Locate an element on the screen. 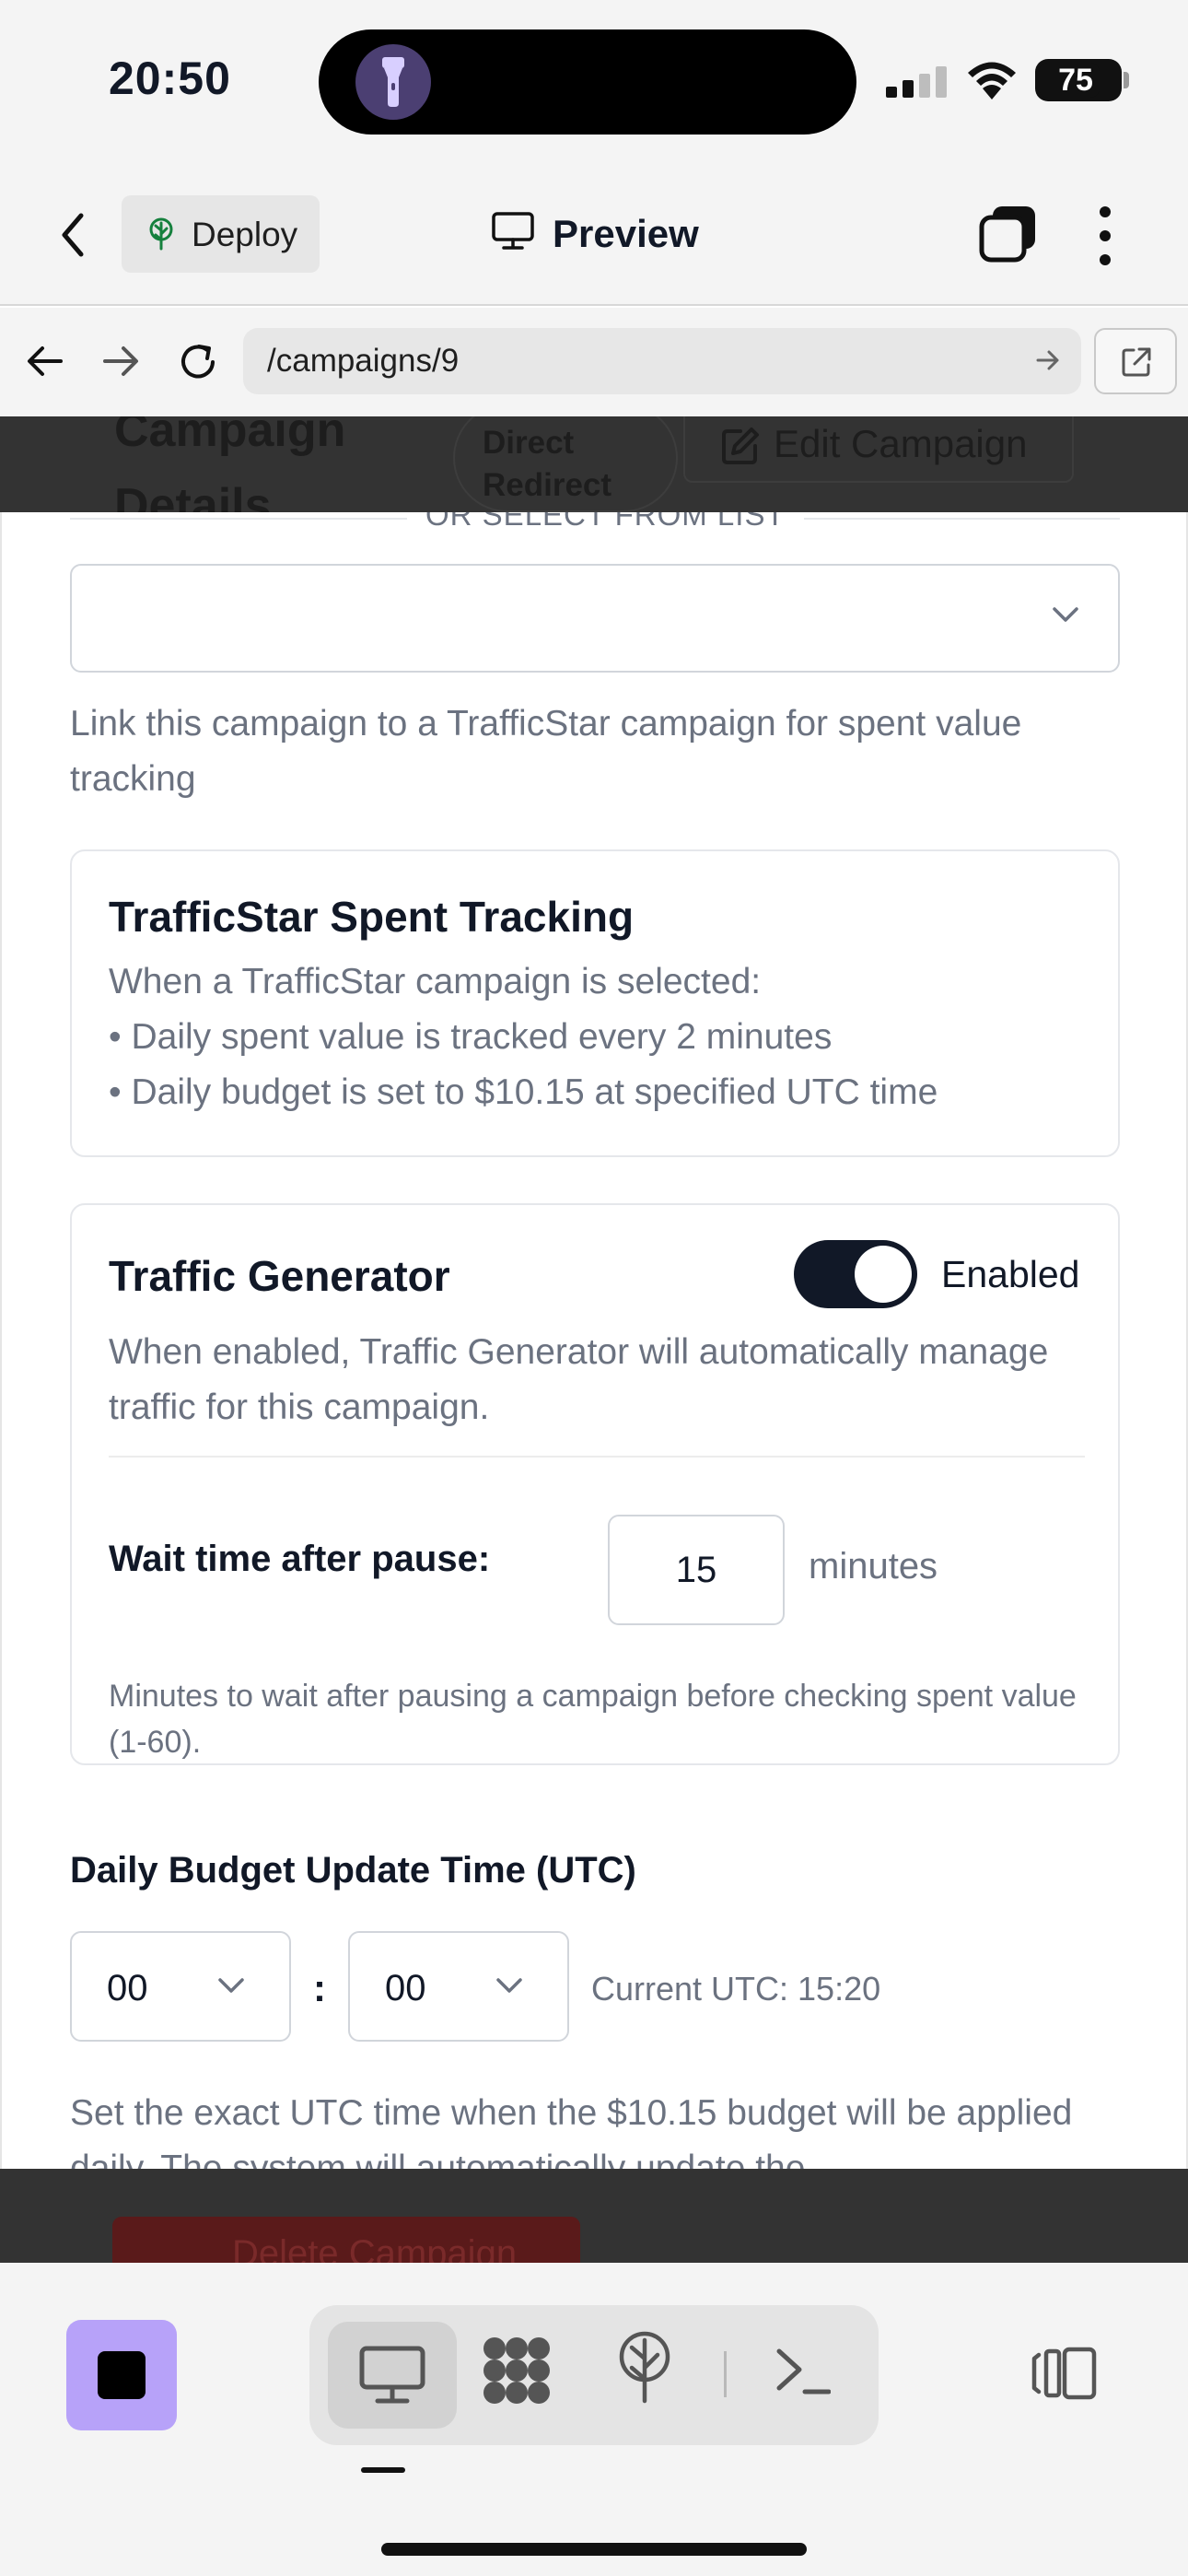 The width and height of the screenshot is (1188, 2576). flashlight-icon is located at coordinates (393, 82).